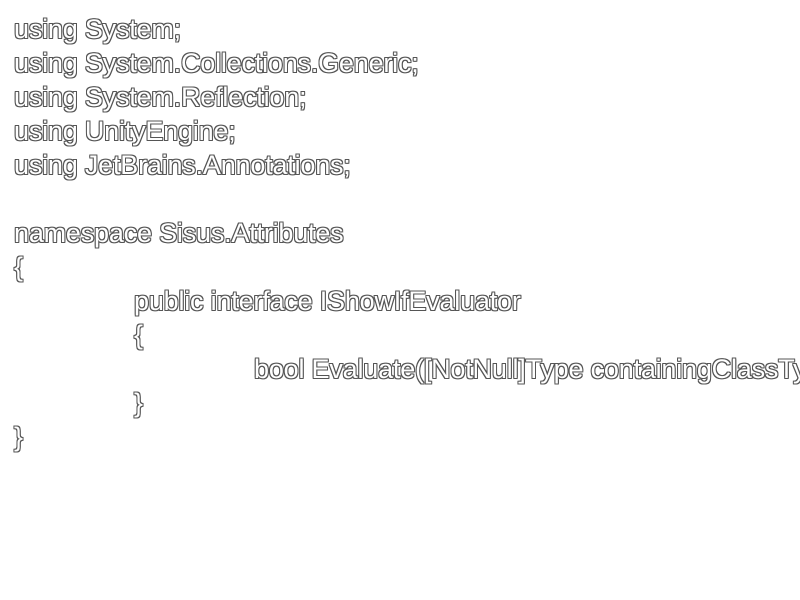 The width and height of the screenshot is (800, 600). Describe the element at coordinates (179, 233) in the screenshot. I see `code-line-namespace: namespace Sisus.Attributes` at that location.